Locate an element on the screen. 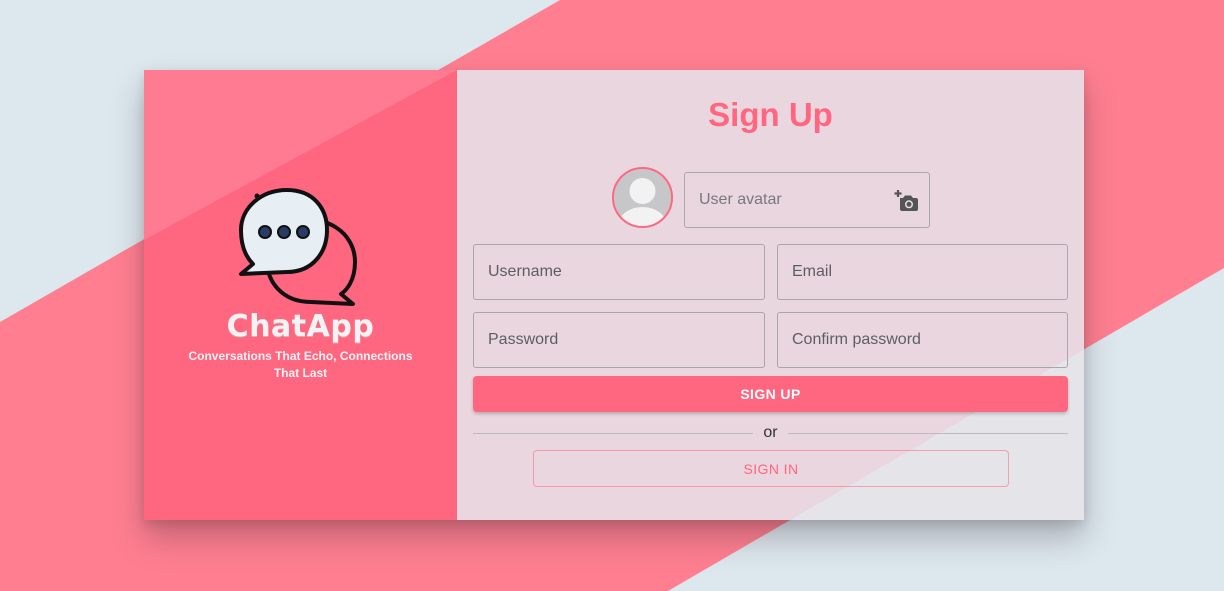  chat-bubbles-icon is located at coordinates (297, 247).